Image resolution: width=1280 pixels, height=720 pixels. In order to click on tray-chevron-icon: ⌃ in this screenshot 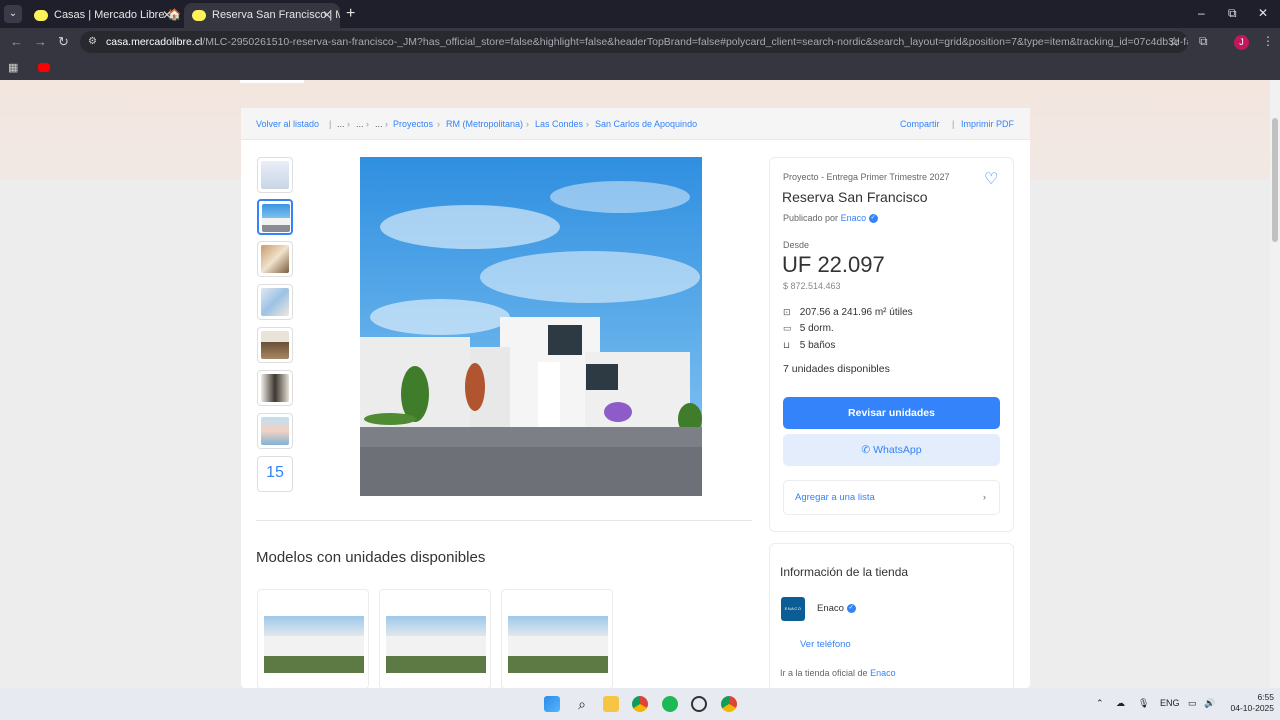, I will do `click(1100, 703)`.